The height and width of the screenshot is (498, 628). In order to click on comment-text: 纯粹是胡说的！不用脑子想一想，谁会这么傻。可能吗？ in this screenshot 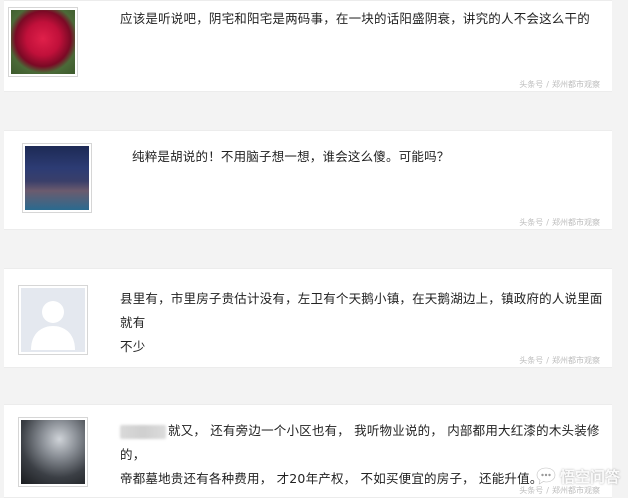, I will do `click(291, 156)`.